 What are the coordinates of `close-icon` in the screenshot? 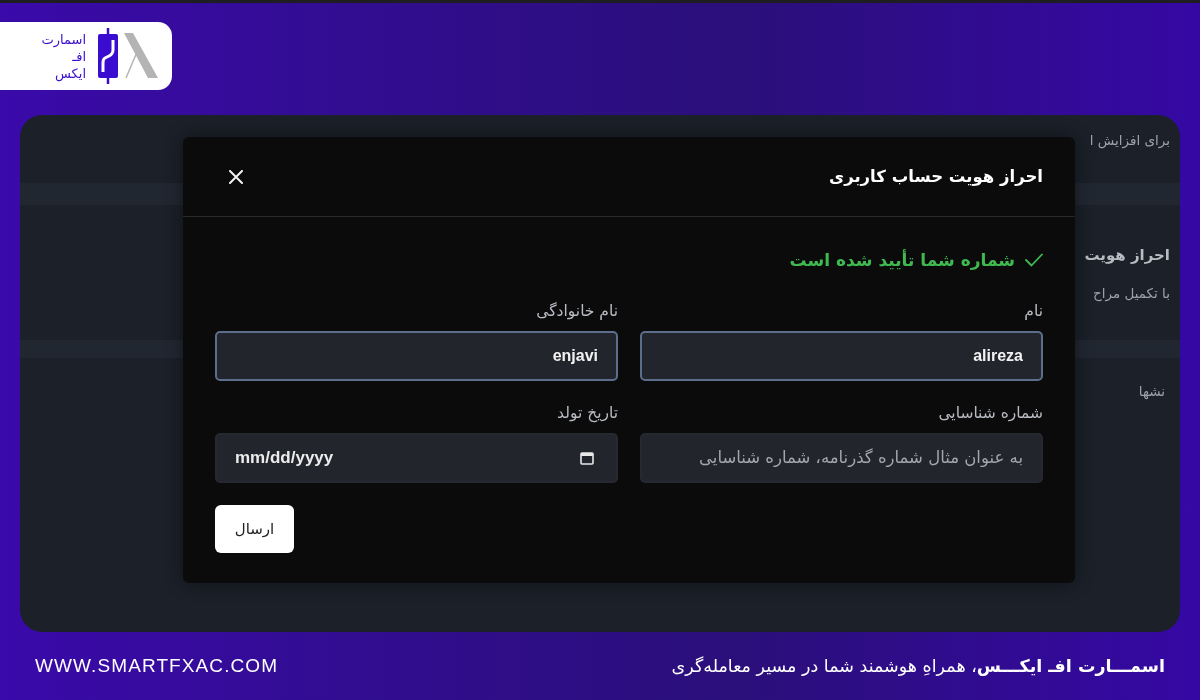 It's located at (236, 176).